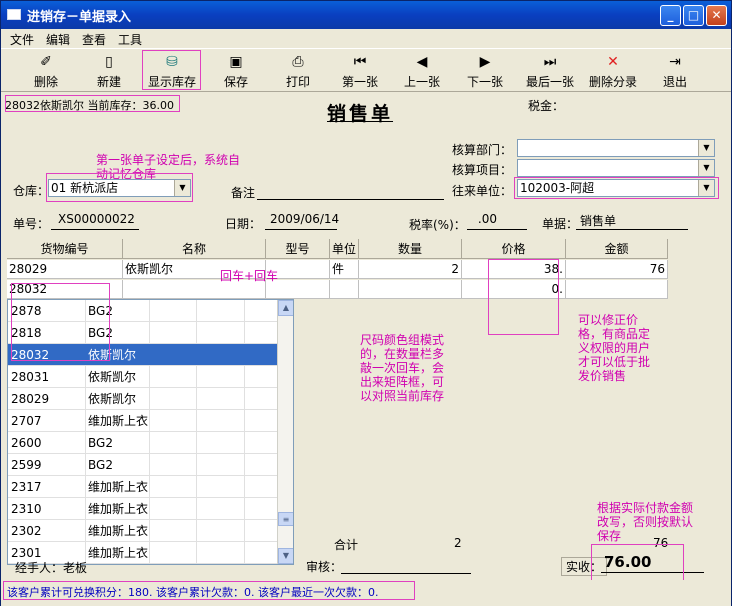 Image resolution: width=732 pixels, height=606 pixels. What do you see at coordinates (366, 593) in the screenshot?
I see `status-bar: 该客户累计可兑换积分：180. 该客户累计欠款：0. 该客户最近一次欠款：0.` at bounding box center [366, 593].